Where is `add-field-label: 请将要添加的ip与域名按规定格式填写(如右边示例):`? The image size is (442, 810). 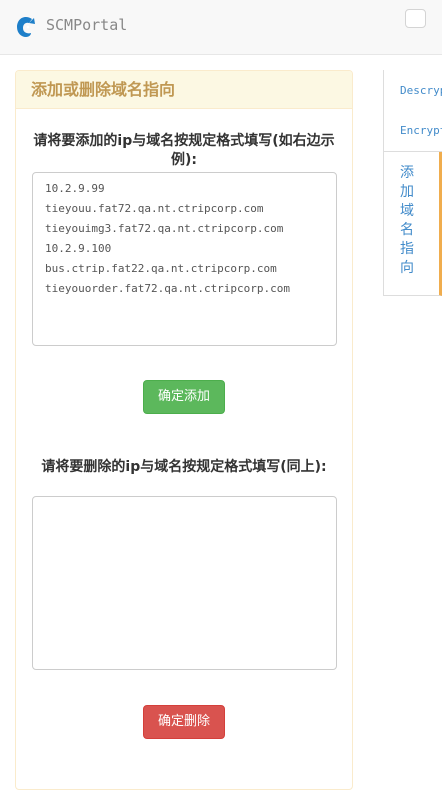 add-field-label: 请将要添加的ip与域名按规定格式填写(如右边示例): is located at coordinates (184, 150).